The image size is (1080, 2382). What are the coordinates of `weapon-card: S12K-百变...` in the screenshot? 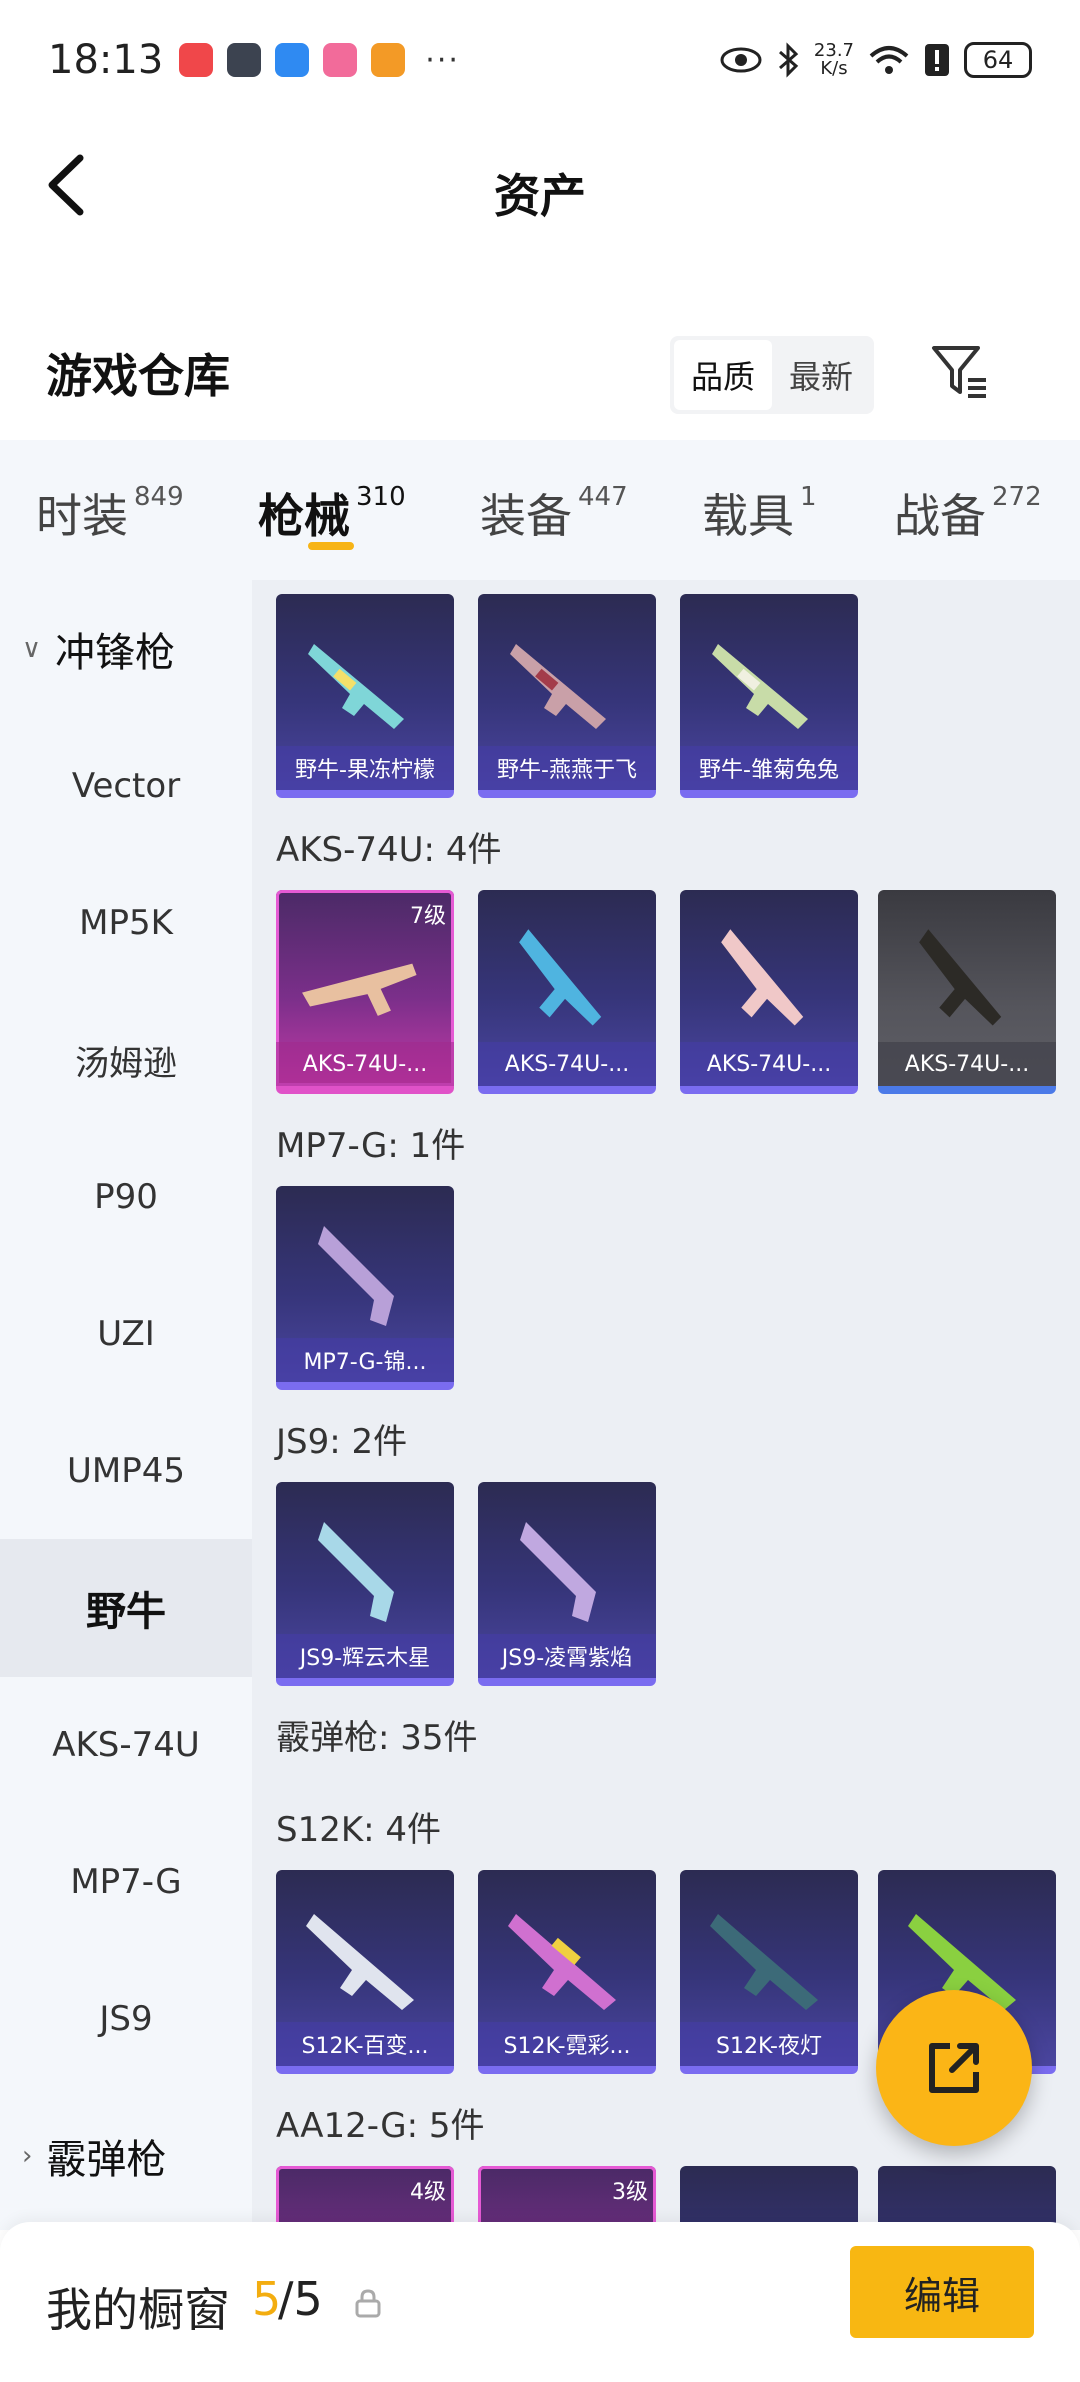 It's located at (365, 1972).